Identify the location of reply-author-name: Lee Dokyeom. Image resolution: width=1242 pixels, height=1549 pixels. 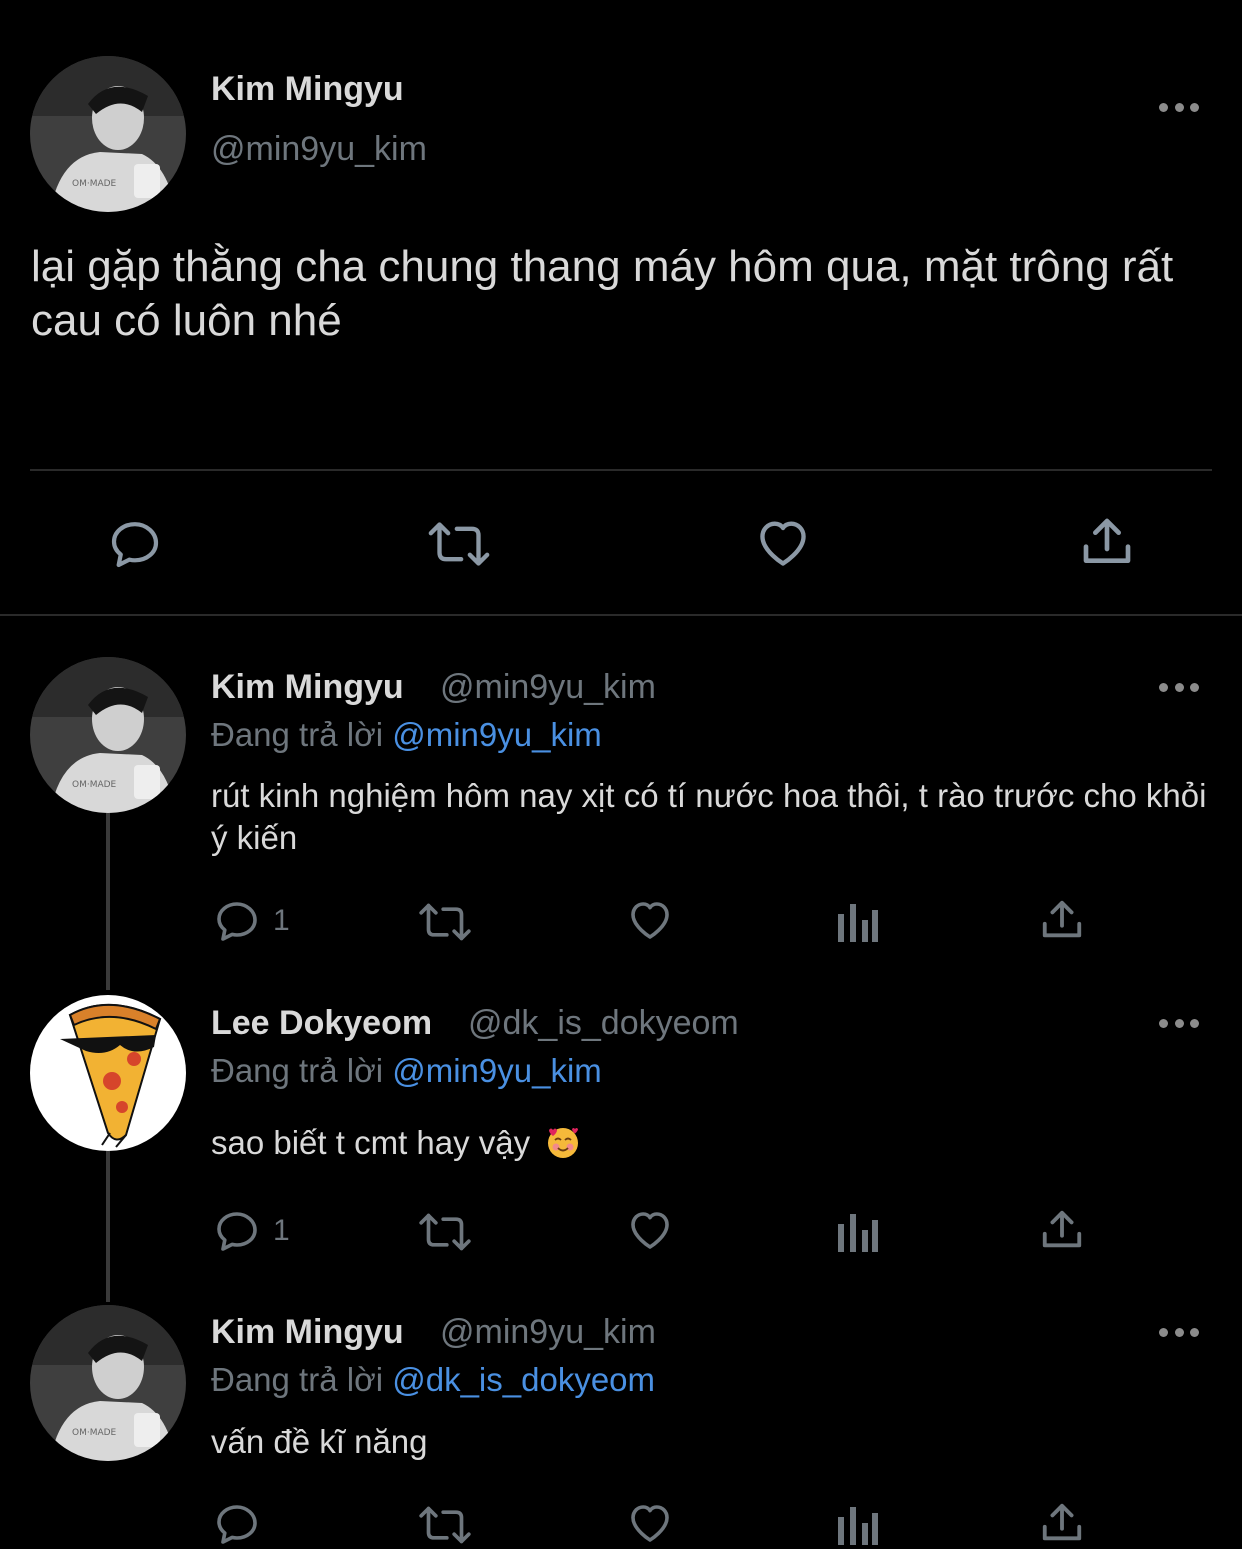
(321, 1023).